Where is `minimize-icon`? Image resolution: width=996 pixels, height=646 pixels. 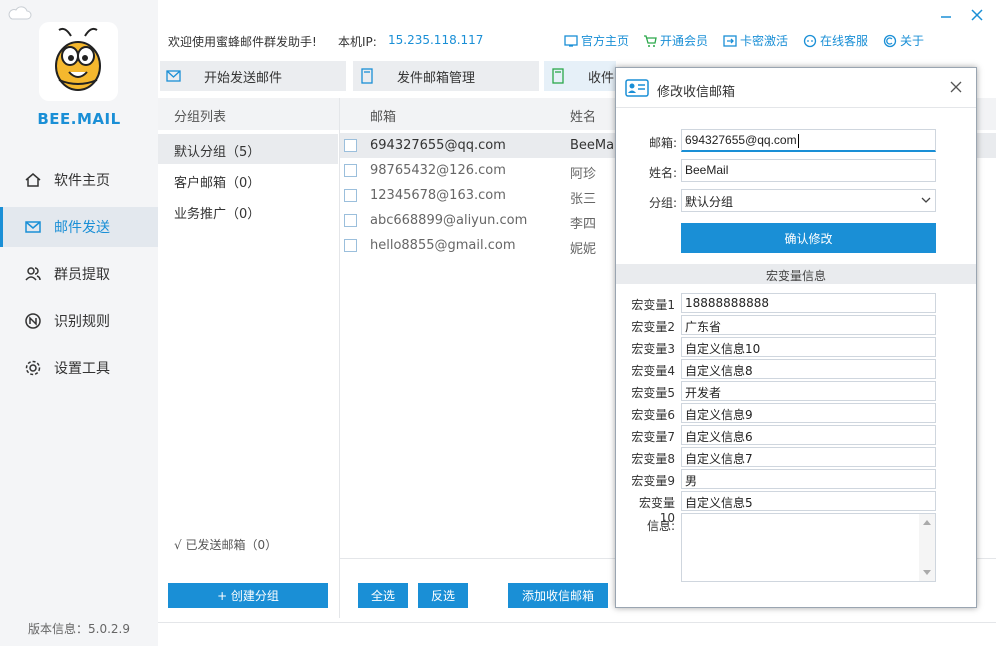
minimize-icon is located at coordinates (946, 17).